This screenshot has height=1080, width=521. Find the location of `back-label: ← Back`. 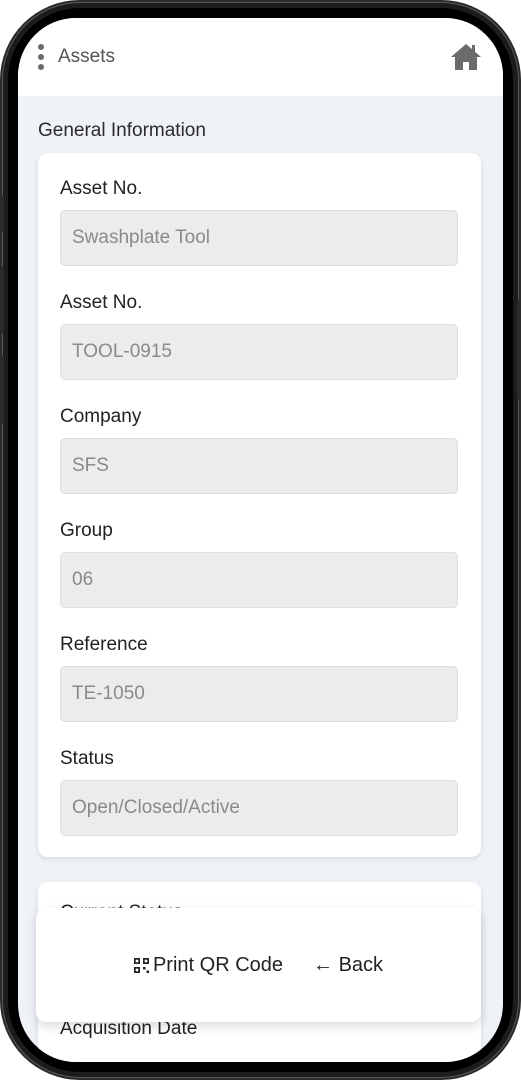

back-label: ← Back is located at coordinates (348, 964).